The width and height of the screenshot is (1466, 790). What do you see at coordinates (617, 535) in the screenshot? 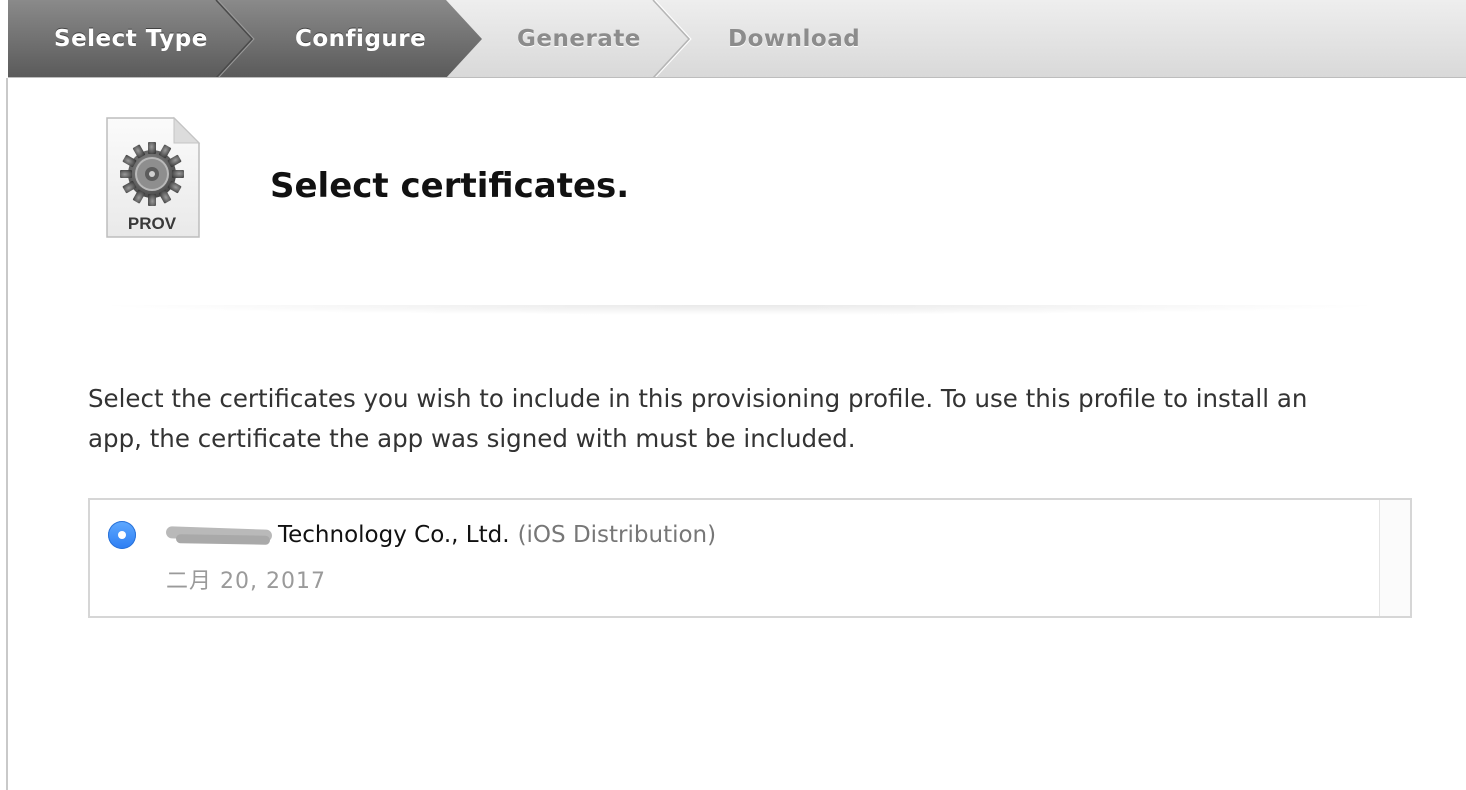
I see `certificate-type: (iOS Distribution)` at bounding box center [617, 535].